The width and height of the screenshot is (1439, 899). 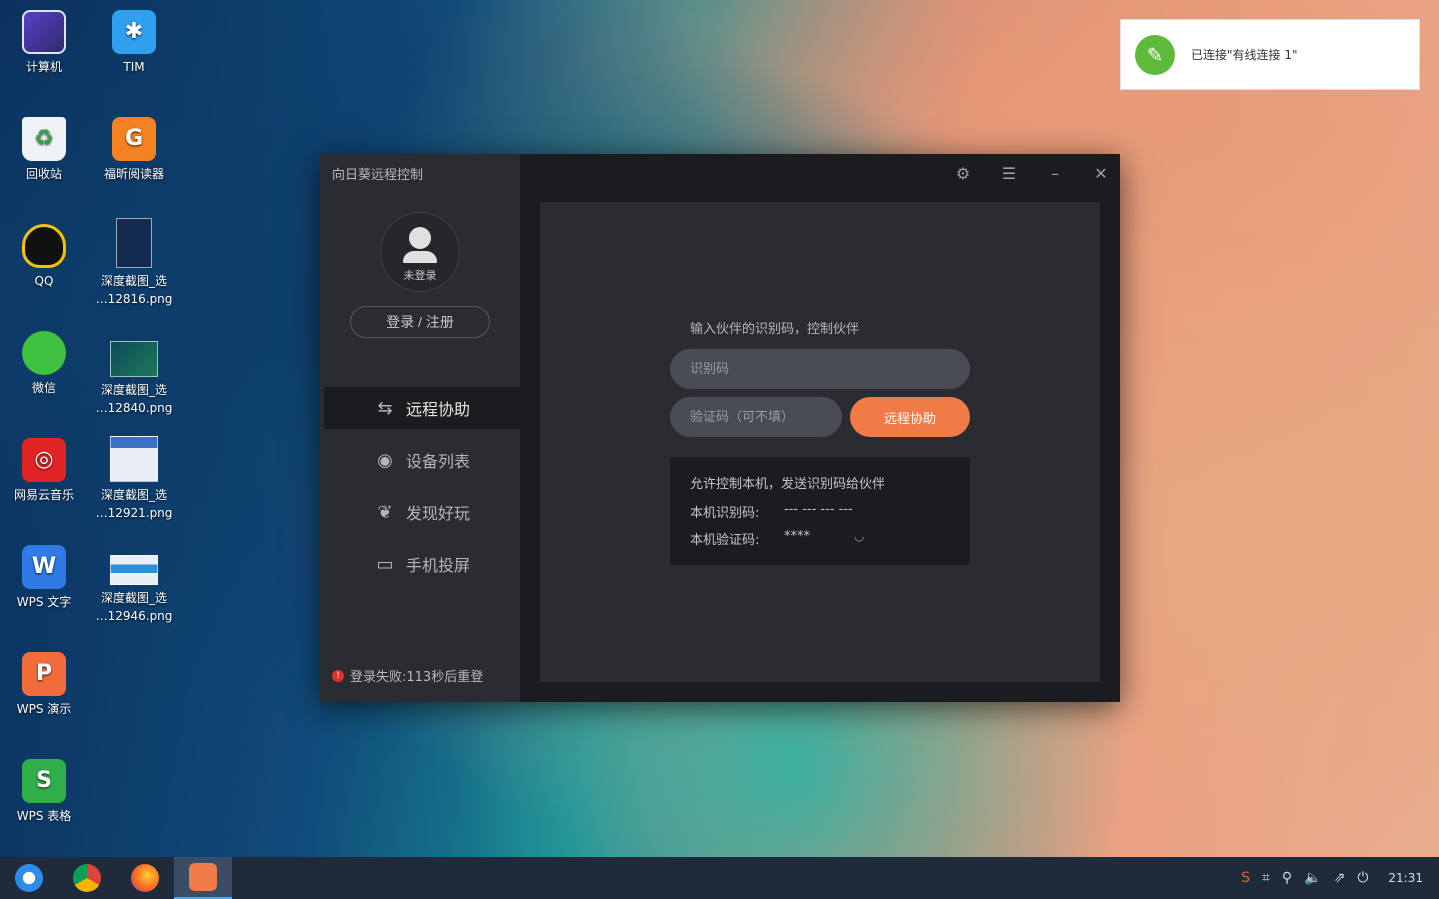 I want to click on taskbar-sunlogin, so click(x=203, y=878).